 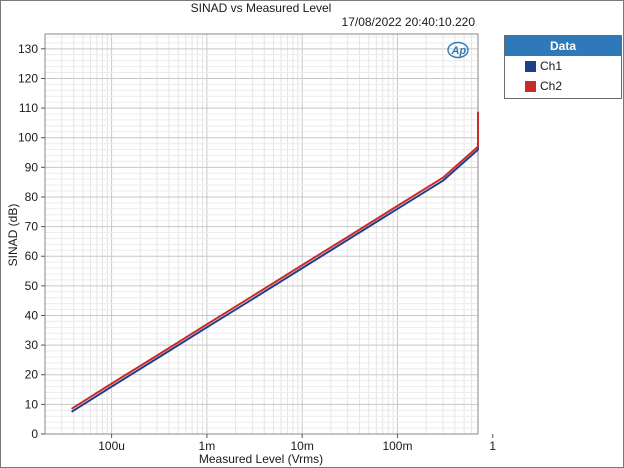 What do you see at coordinates (302, 446) in the screenshot?
I see `x-tick-label: 10m` at bounding box center [302, 446].